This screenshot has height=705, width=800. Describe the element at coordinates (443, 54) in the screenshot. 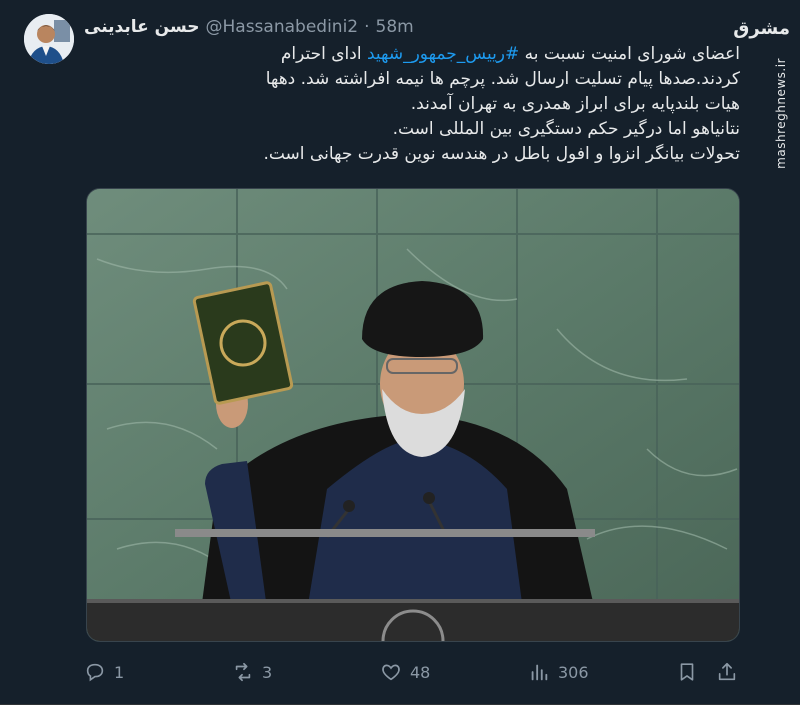

I see `hashtag-link: #رییس_جمهور_شهید` at that location.